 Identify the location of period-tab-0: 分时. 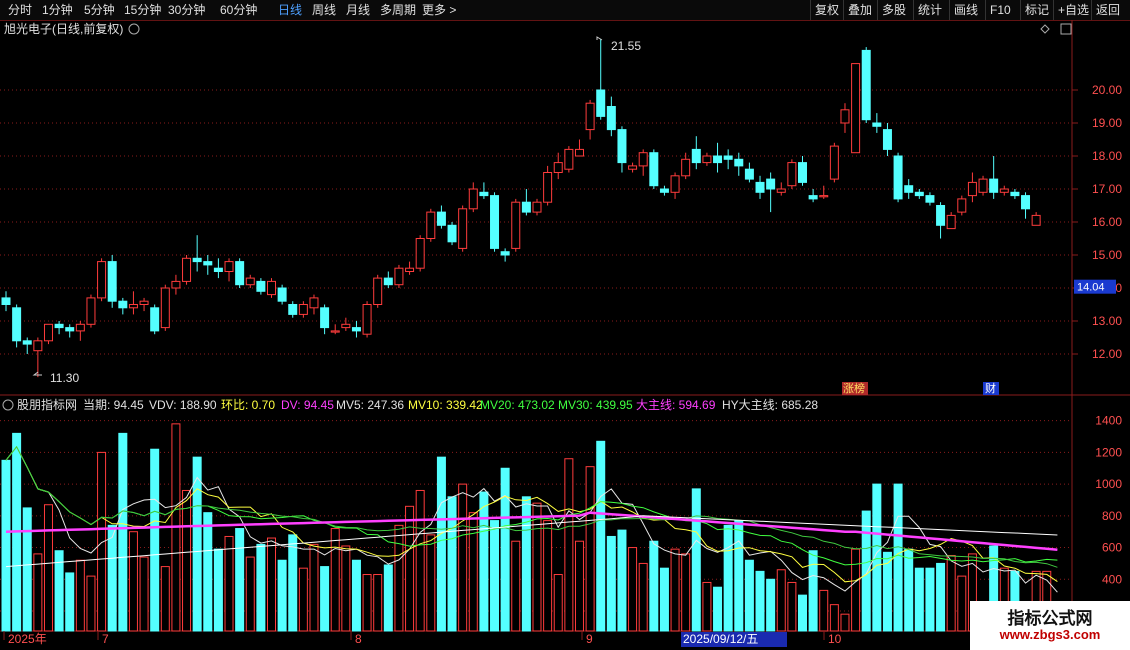
(20, 10).